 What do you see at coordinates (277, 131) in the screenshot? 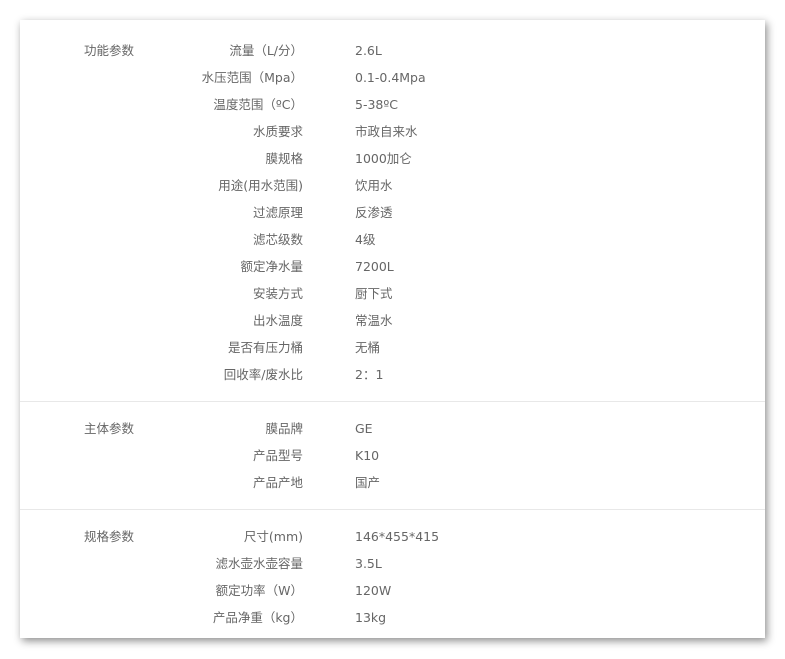
I see `spec-label: 水质要求` at bounding box center [277, 131].